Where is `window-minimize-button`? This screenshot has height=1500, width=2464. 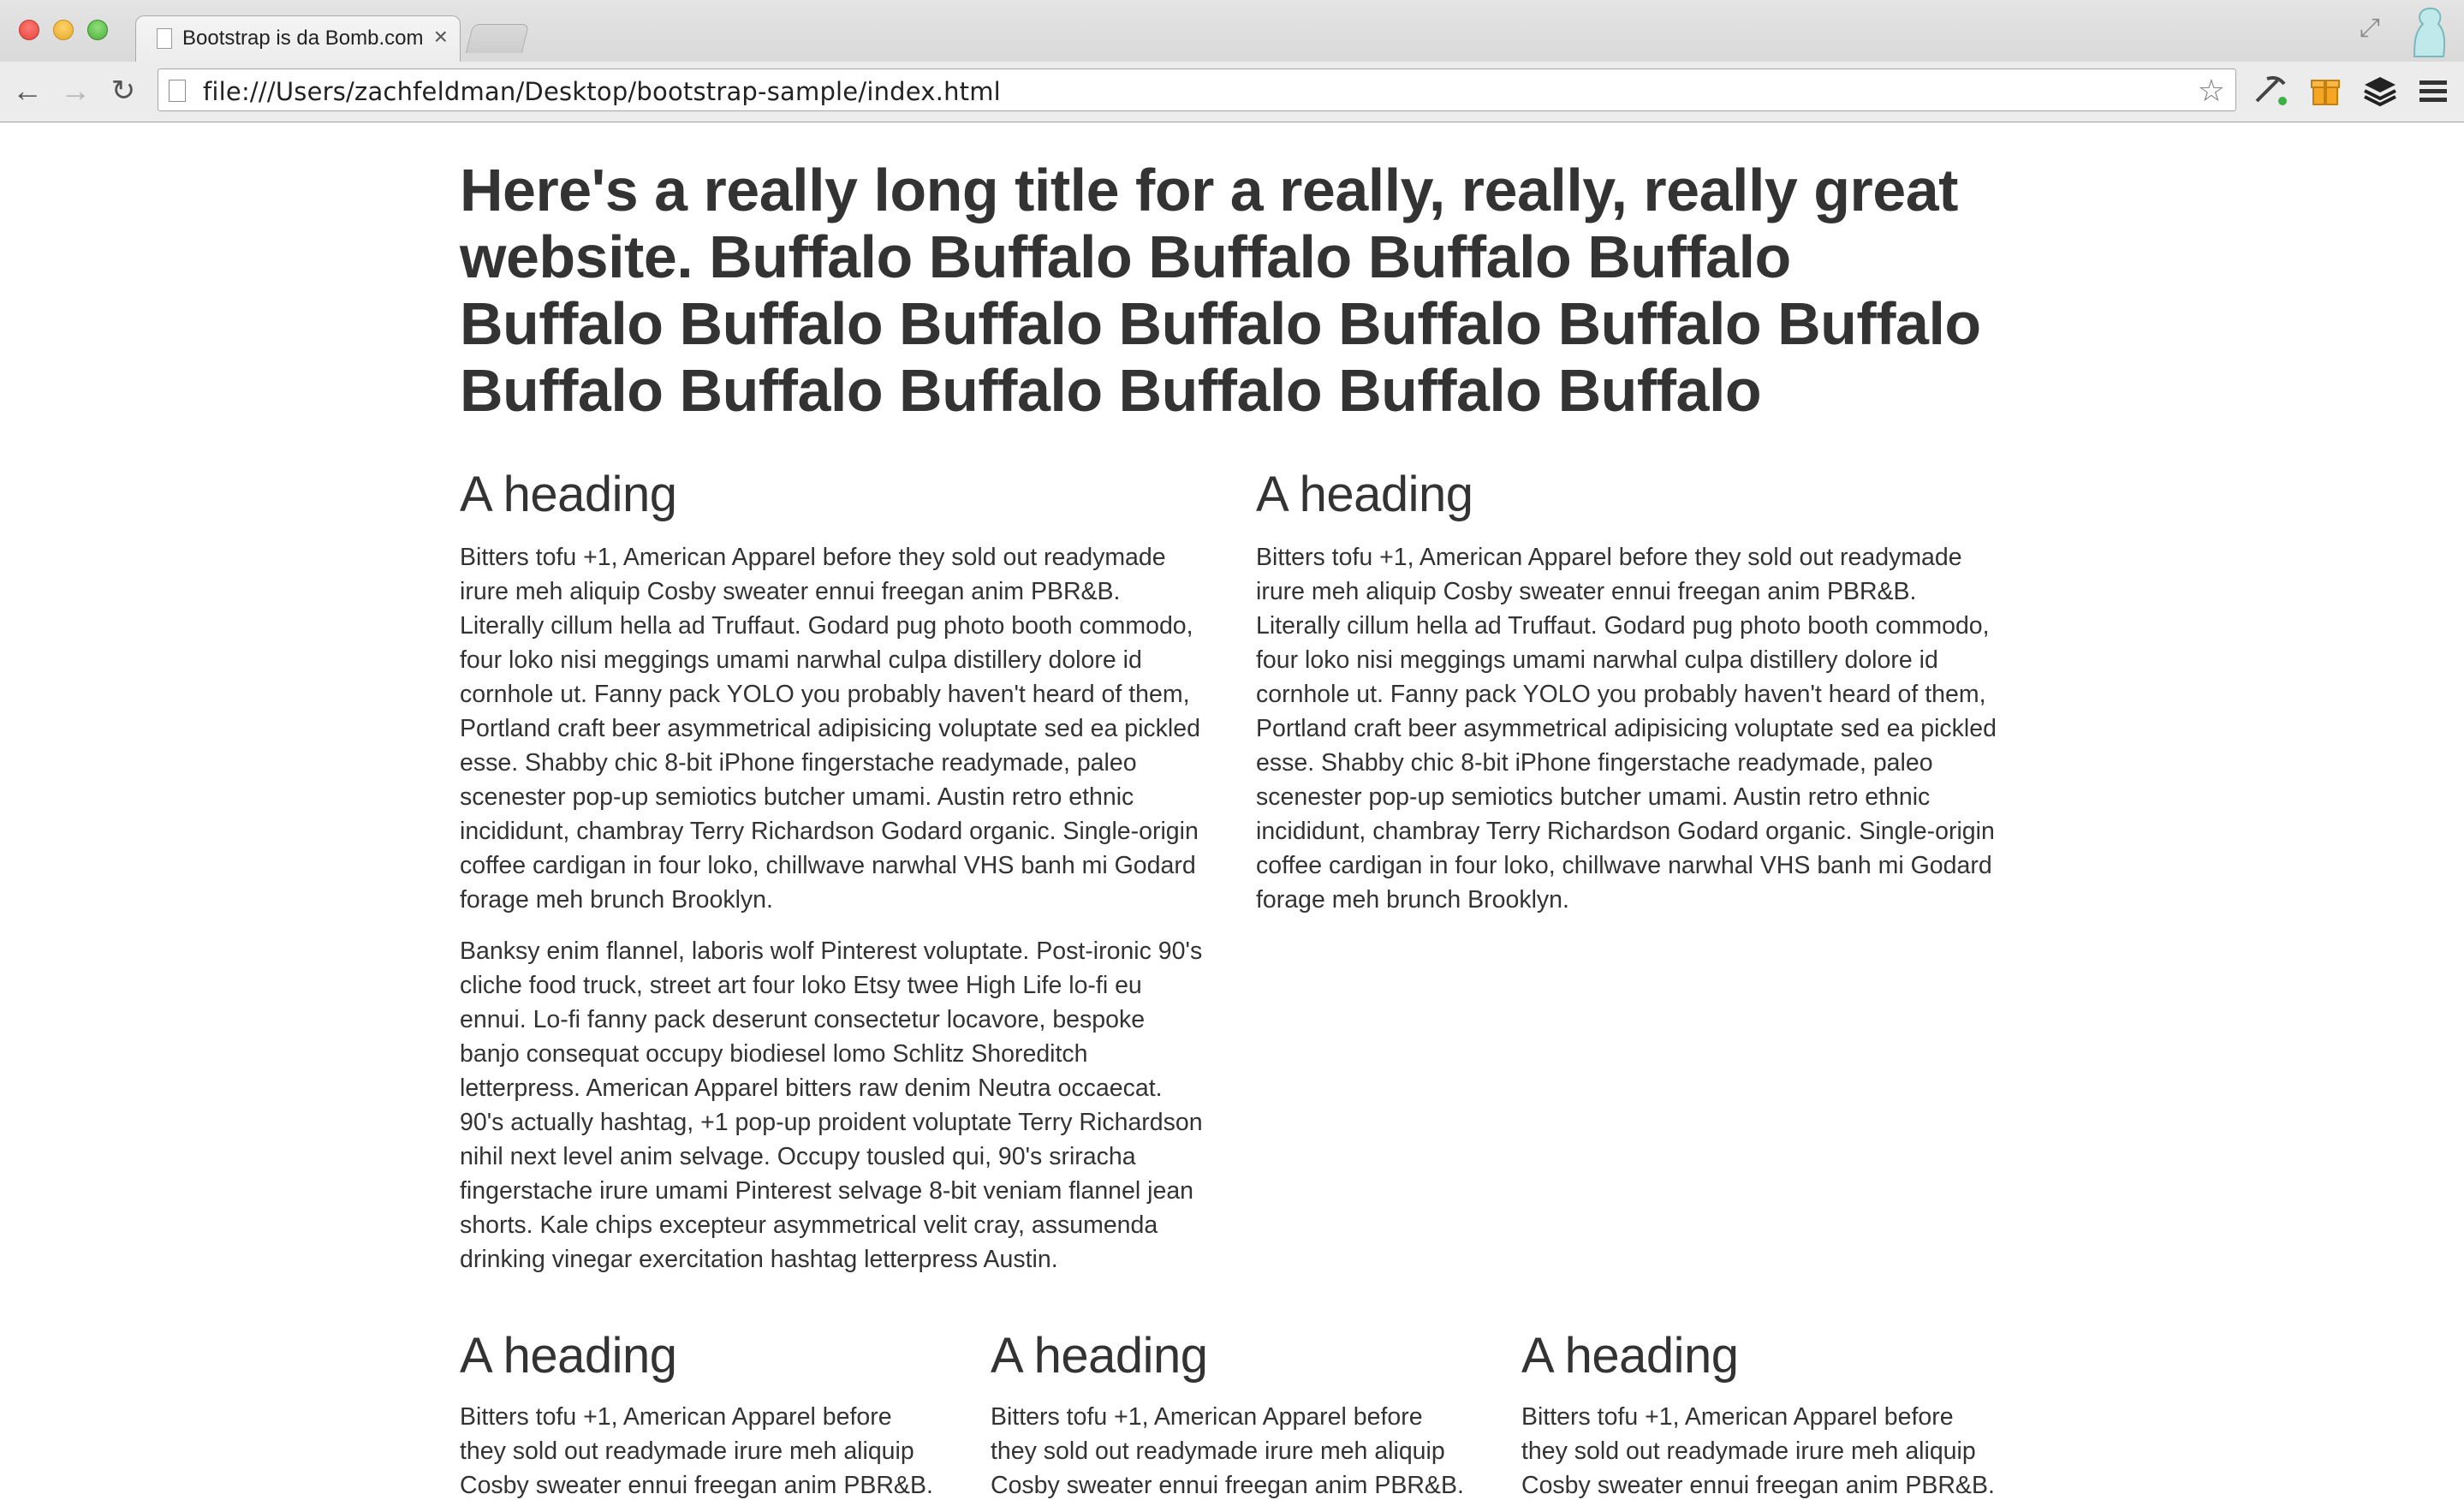 window-minimize-button is located at coordinates (63, 30).